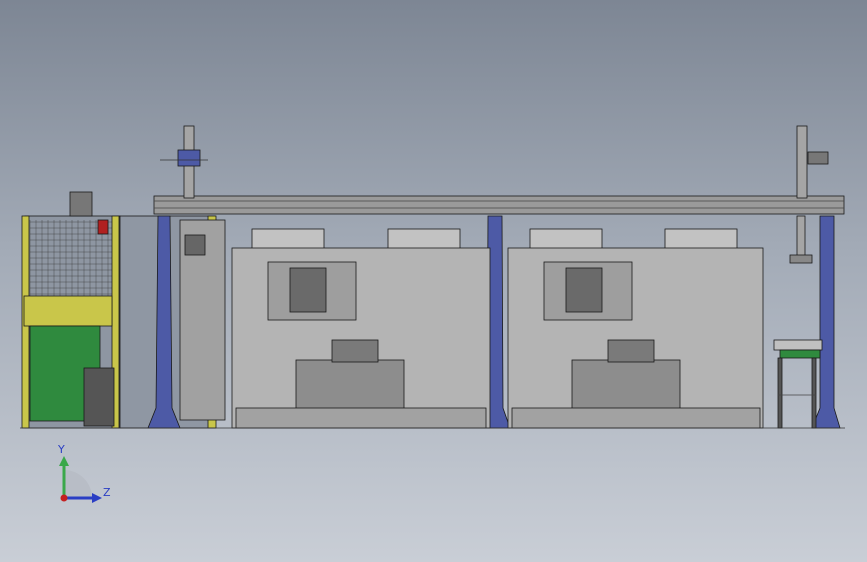 This screenshot has height=562, width=867. What do you see at coordinates (61, 449) in the screenshot?
I see `axis-y-label: Y` at bounding box center [61, 449].